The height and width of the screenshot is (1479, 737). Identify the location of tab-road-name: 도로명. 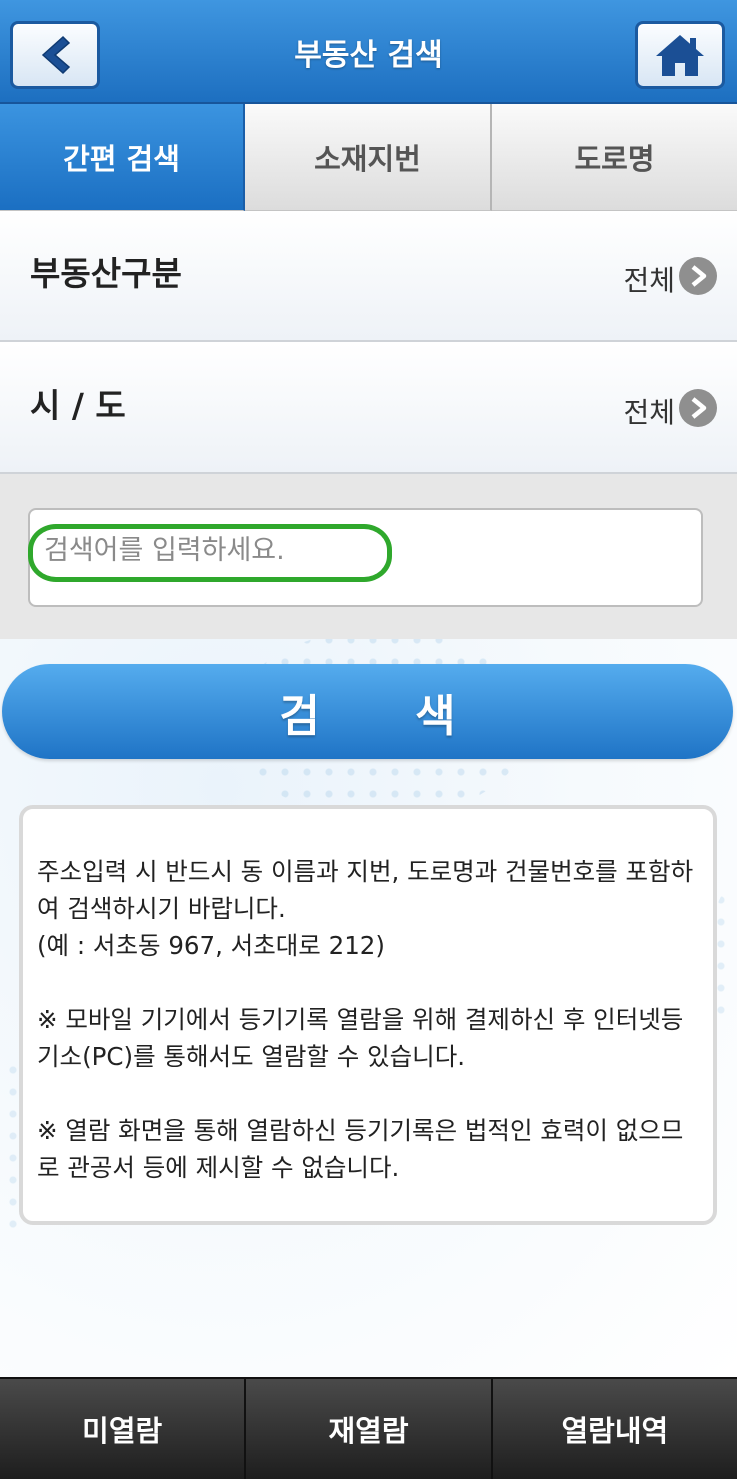
(614, 157).